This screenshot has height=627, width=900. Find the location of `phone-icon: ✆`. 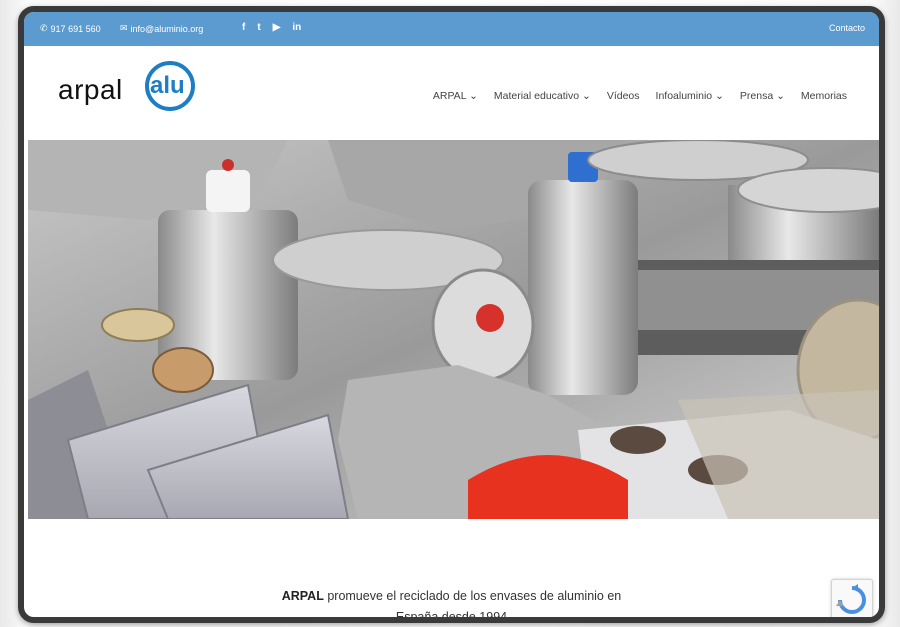

phone-icon: ✆ is located at coordinates (44, 28).